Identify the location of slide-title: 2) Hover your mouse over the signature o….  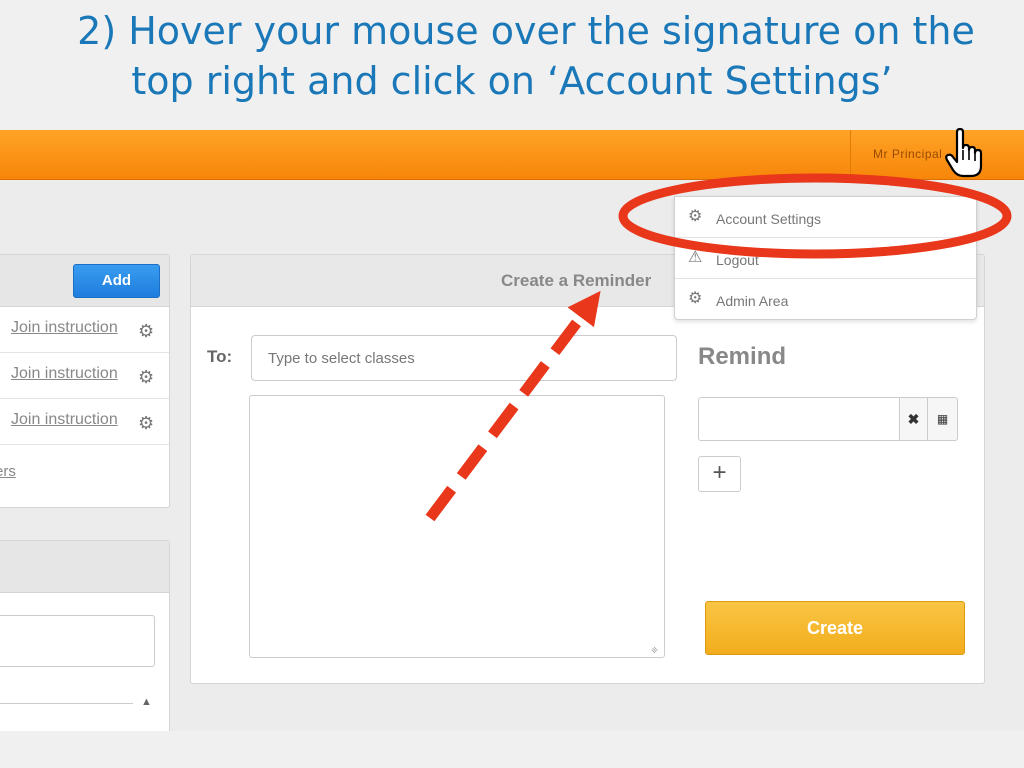
(512, 56).